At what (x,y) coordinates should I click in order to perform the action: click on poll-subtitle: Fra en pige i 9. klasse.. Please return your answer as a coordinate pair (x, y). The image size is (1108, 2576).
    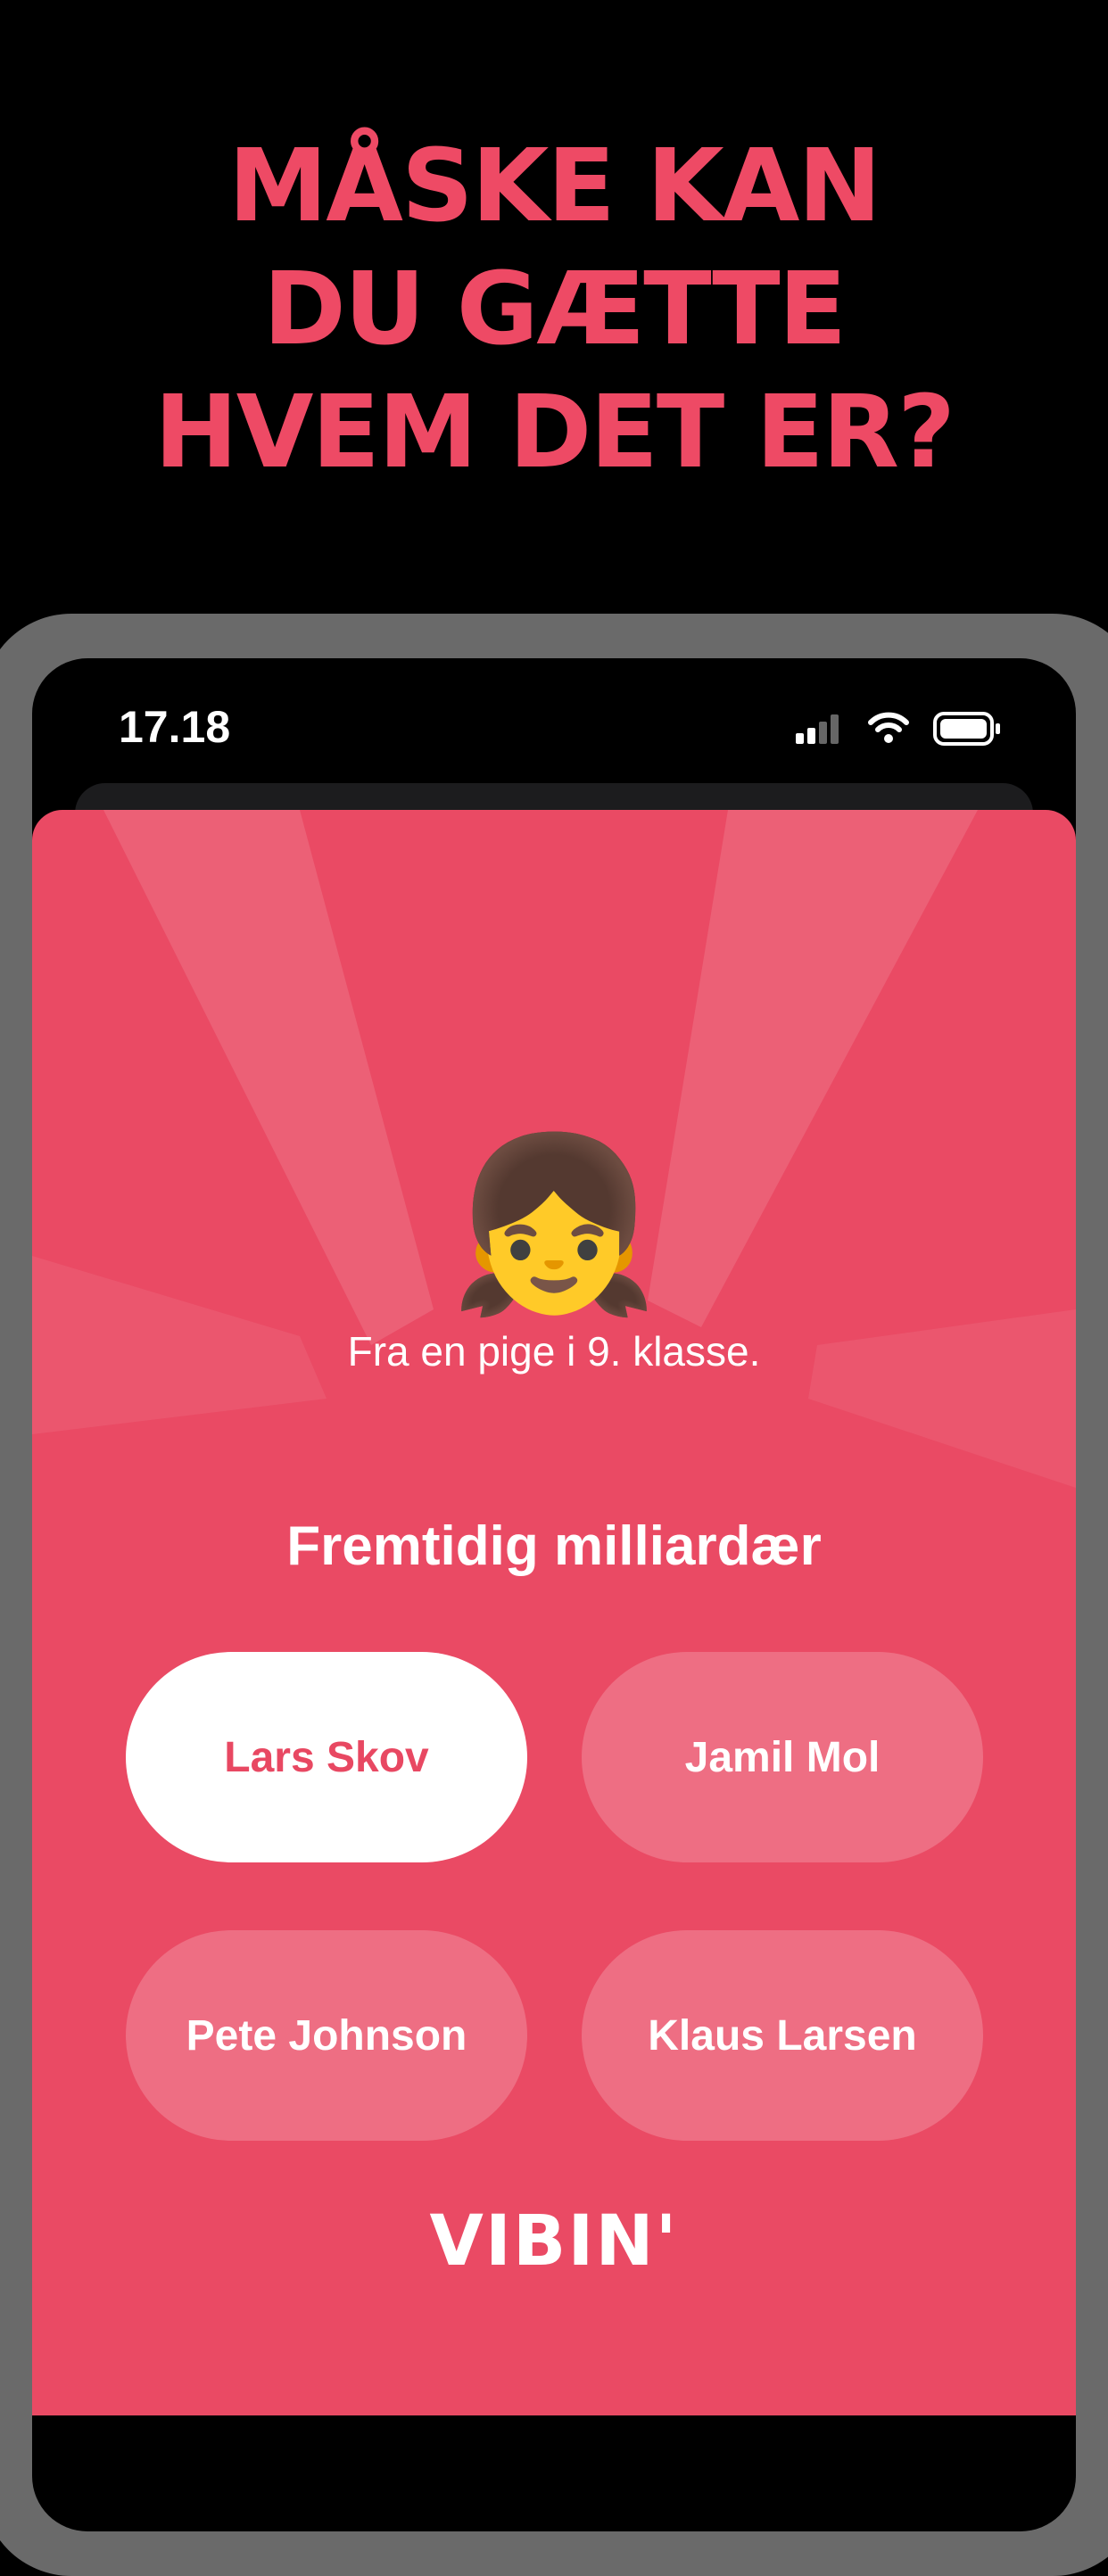
    Looking at the image, I should click on (554, 1351).